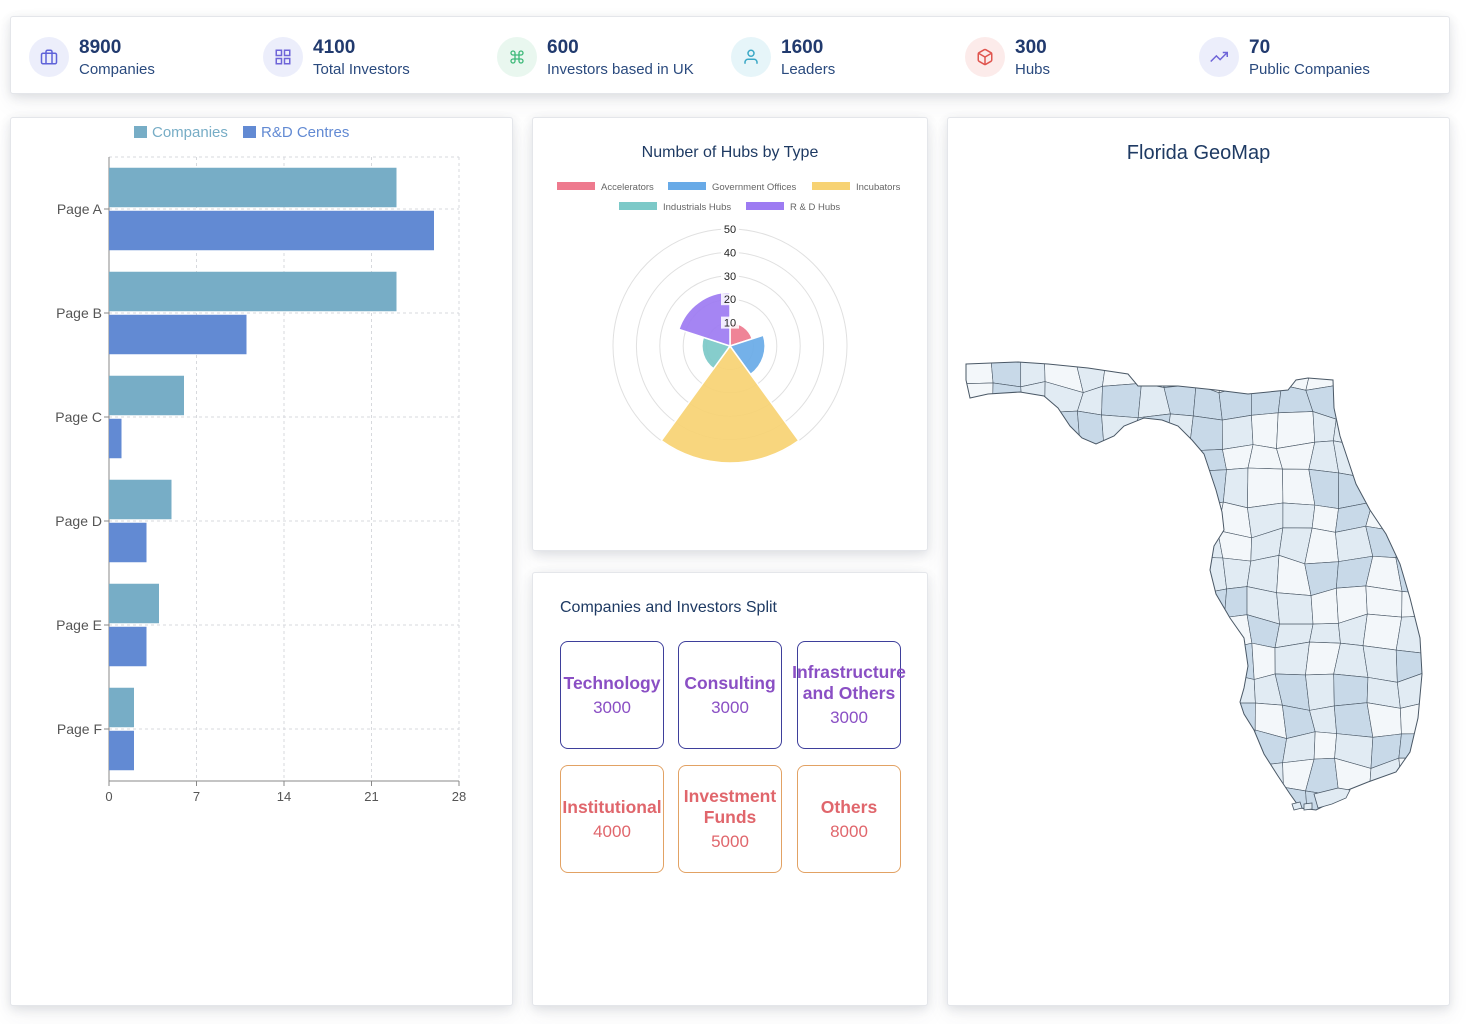 The width and height of the screenshot is (1466, 1024). I want to click on legend-label: Incubators, so click(878, 187).